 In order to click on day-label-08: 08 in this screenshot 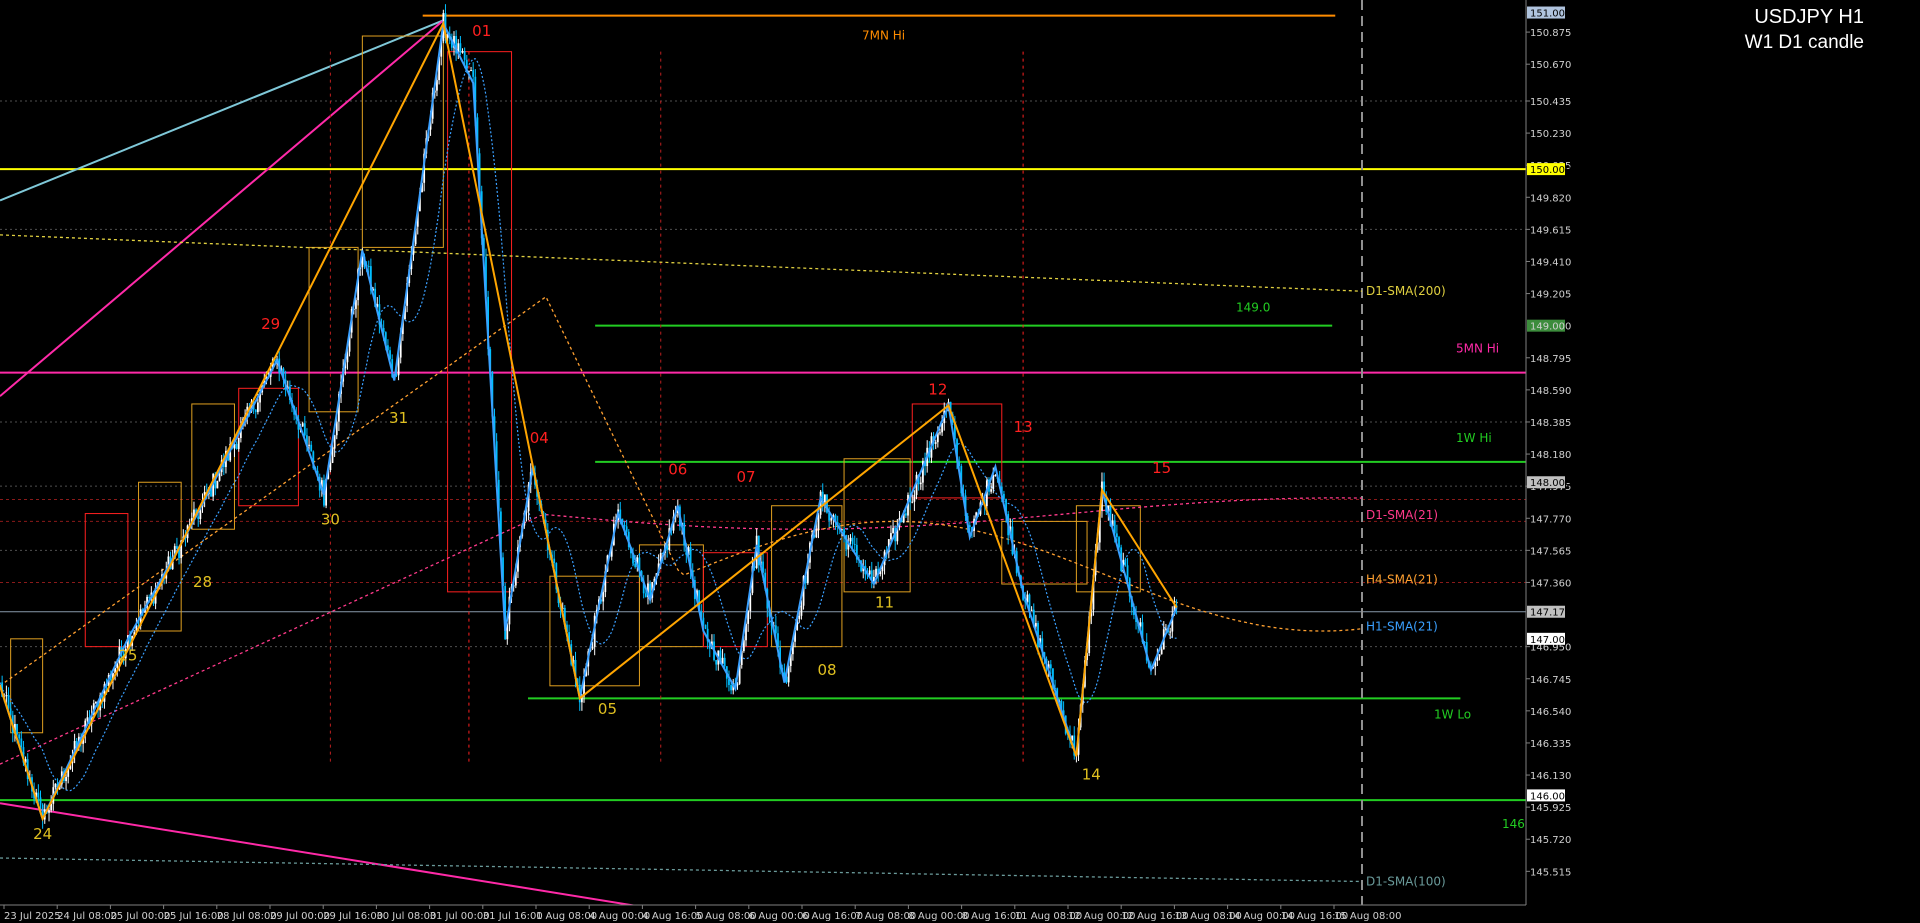, I will do `click(826, 670)`.